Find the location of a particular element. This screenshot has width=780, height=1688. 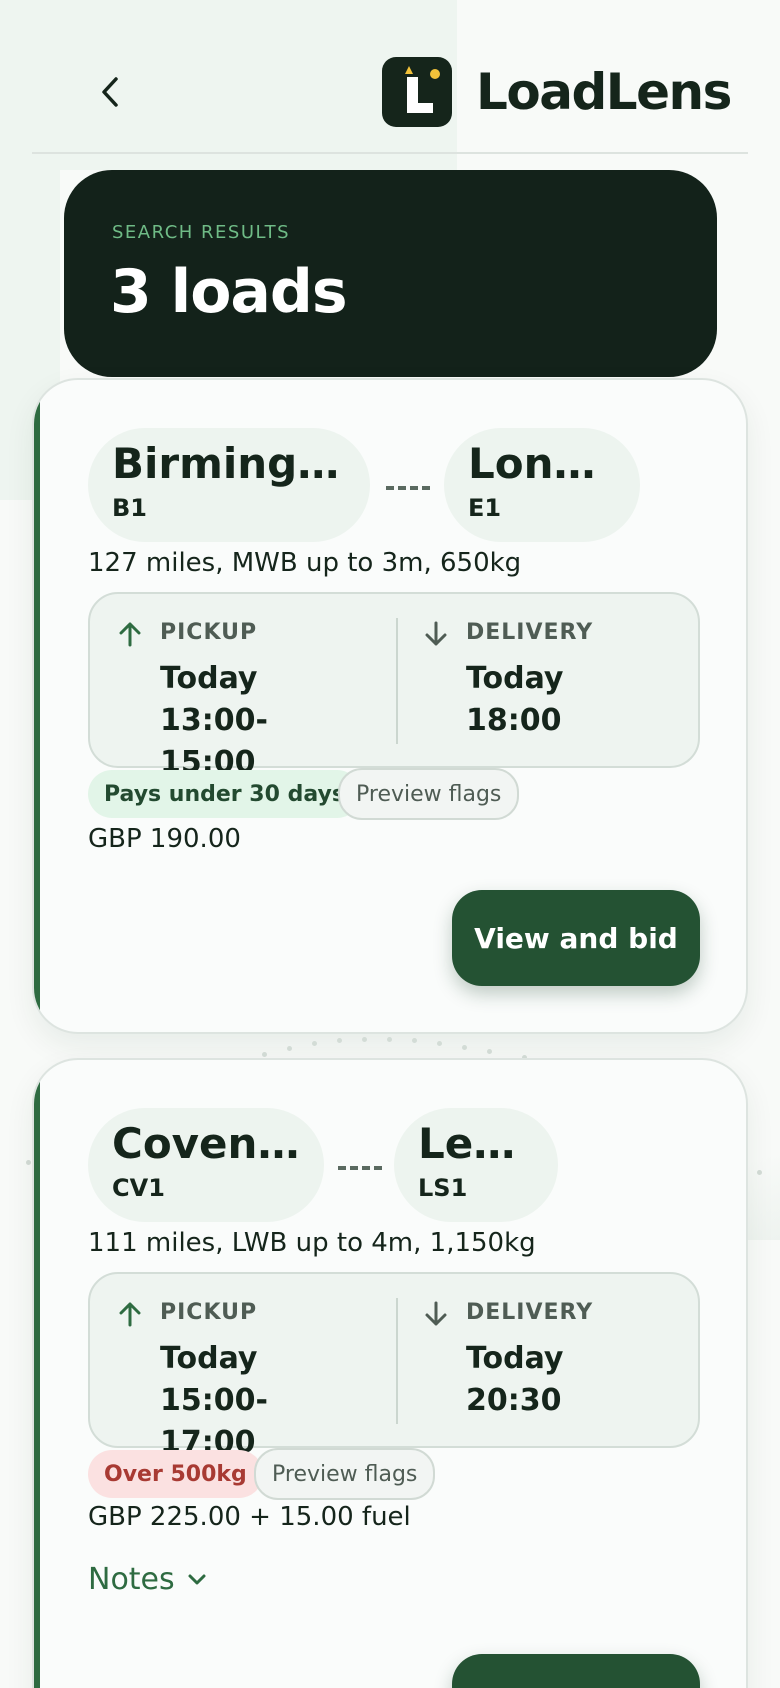

notes-label: Notes is located at coordinates (131, 1579).